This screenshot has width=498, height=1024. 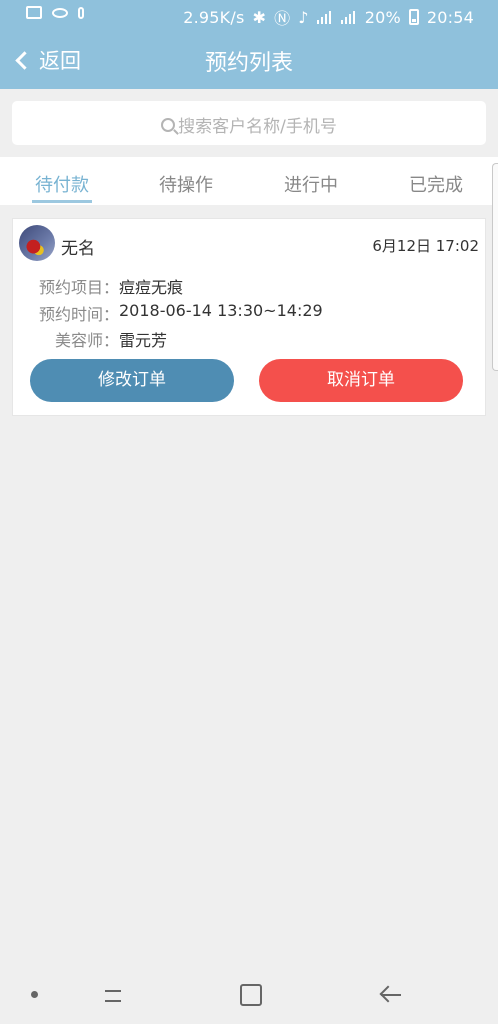 I want to click on status-icons-right: 2.95K/s ✱ Ⓝ ♪ 20% 20:54, so click(x=328, y=17).